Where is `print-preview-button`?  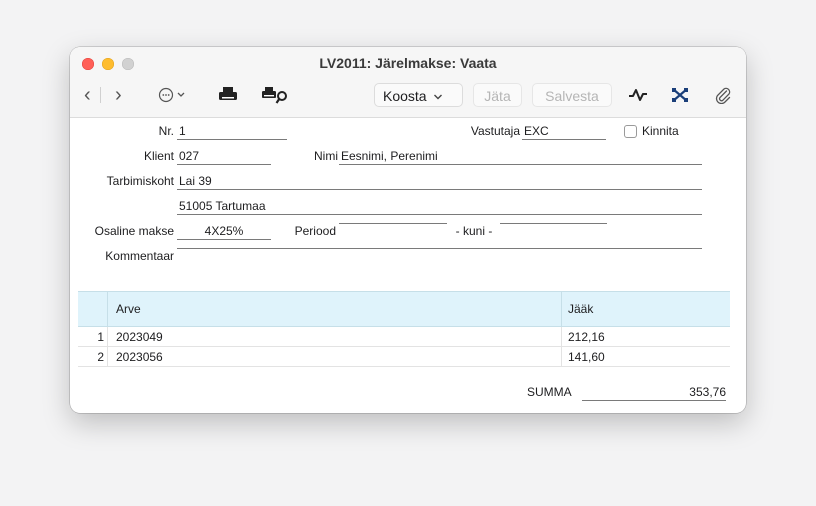
print-preview-button is located at coordinates (275, 98).